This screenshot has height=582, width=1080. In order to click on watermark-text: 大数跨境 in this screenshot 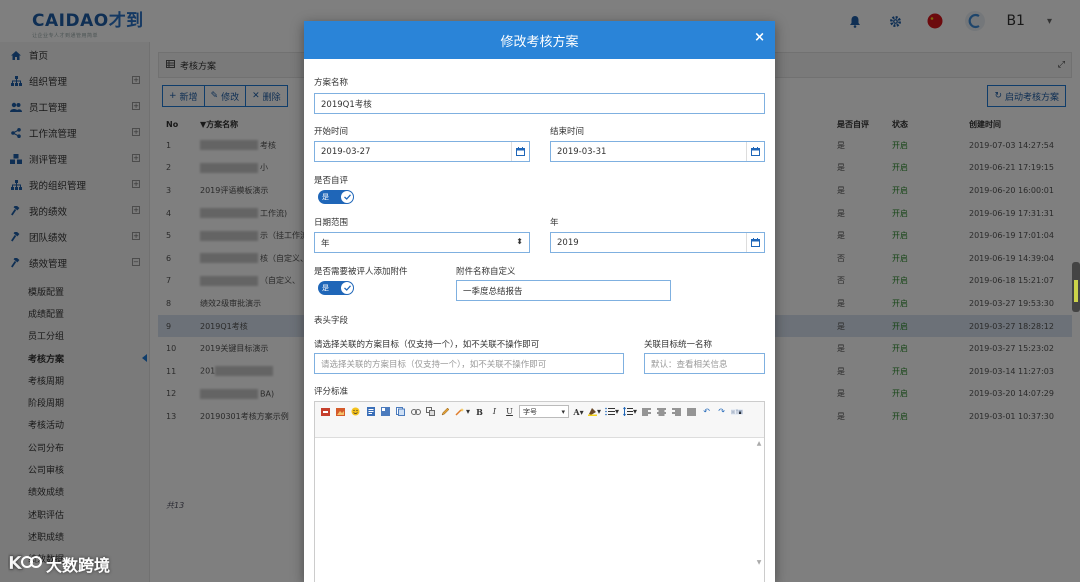, I will do `click(78, 565)`.